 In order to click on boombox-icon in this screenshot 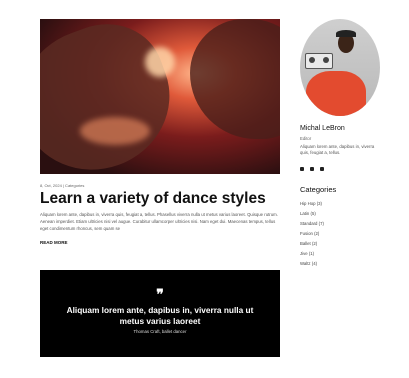, I will do `click(319, 61)`.